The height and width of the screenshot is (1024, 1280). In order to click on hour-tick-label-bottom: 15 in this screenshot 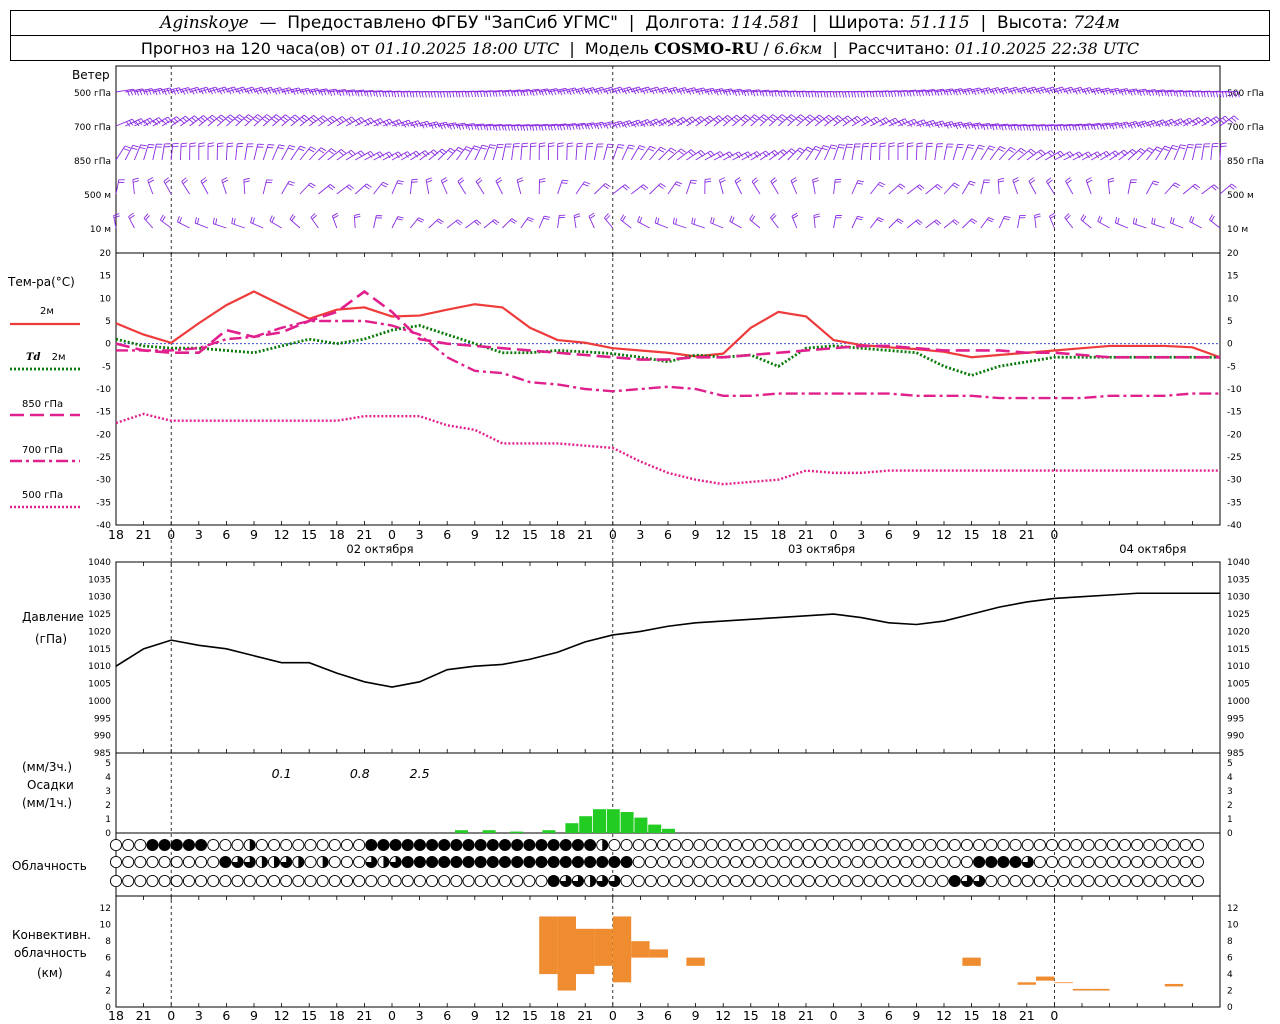, I will do `click(751, 1015)`.